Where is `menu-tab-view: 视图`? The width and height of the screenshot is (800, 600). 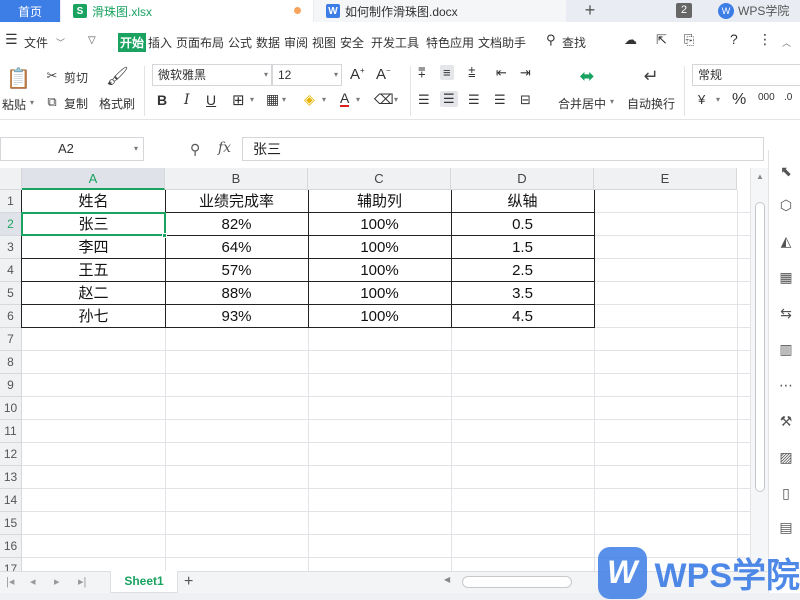
menu-tab-view: 视图 is located at coordinates (324, 42).